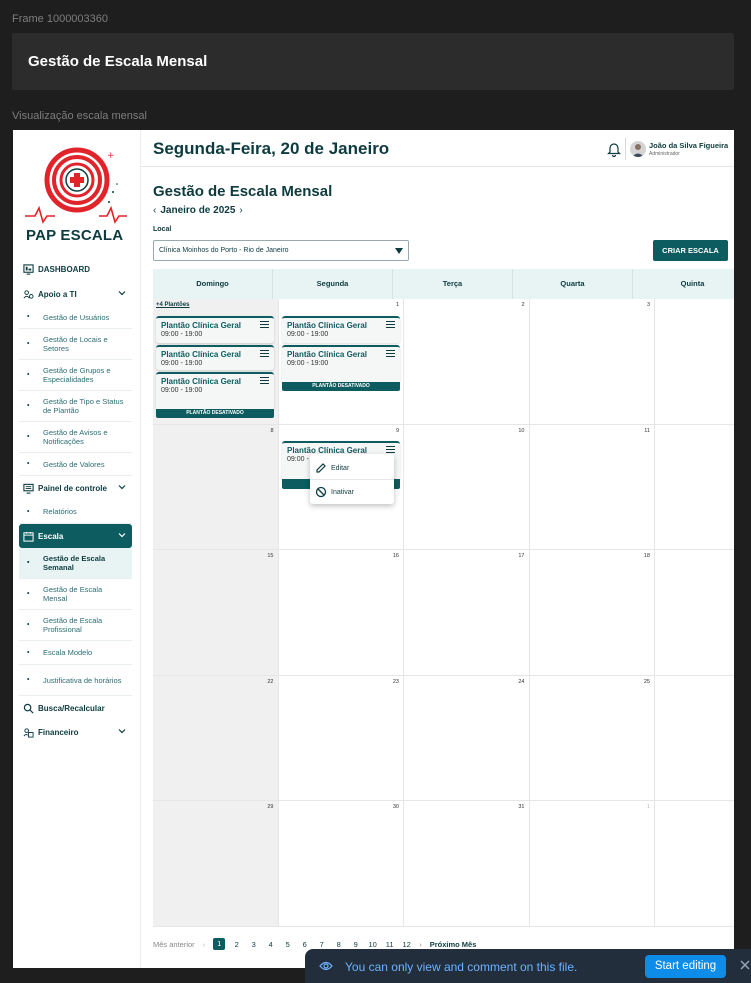 This screenshot has width=751, height=983. Describe the element at coordinates (216, 864) in the screenshot. I see `calendar-day-cell: 29` at that location.